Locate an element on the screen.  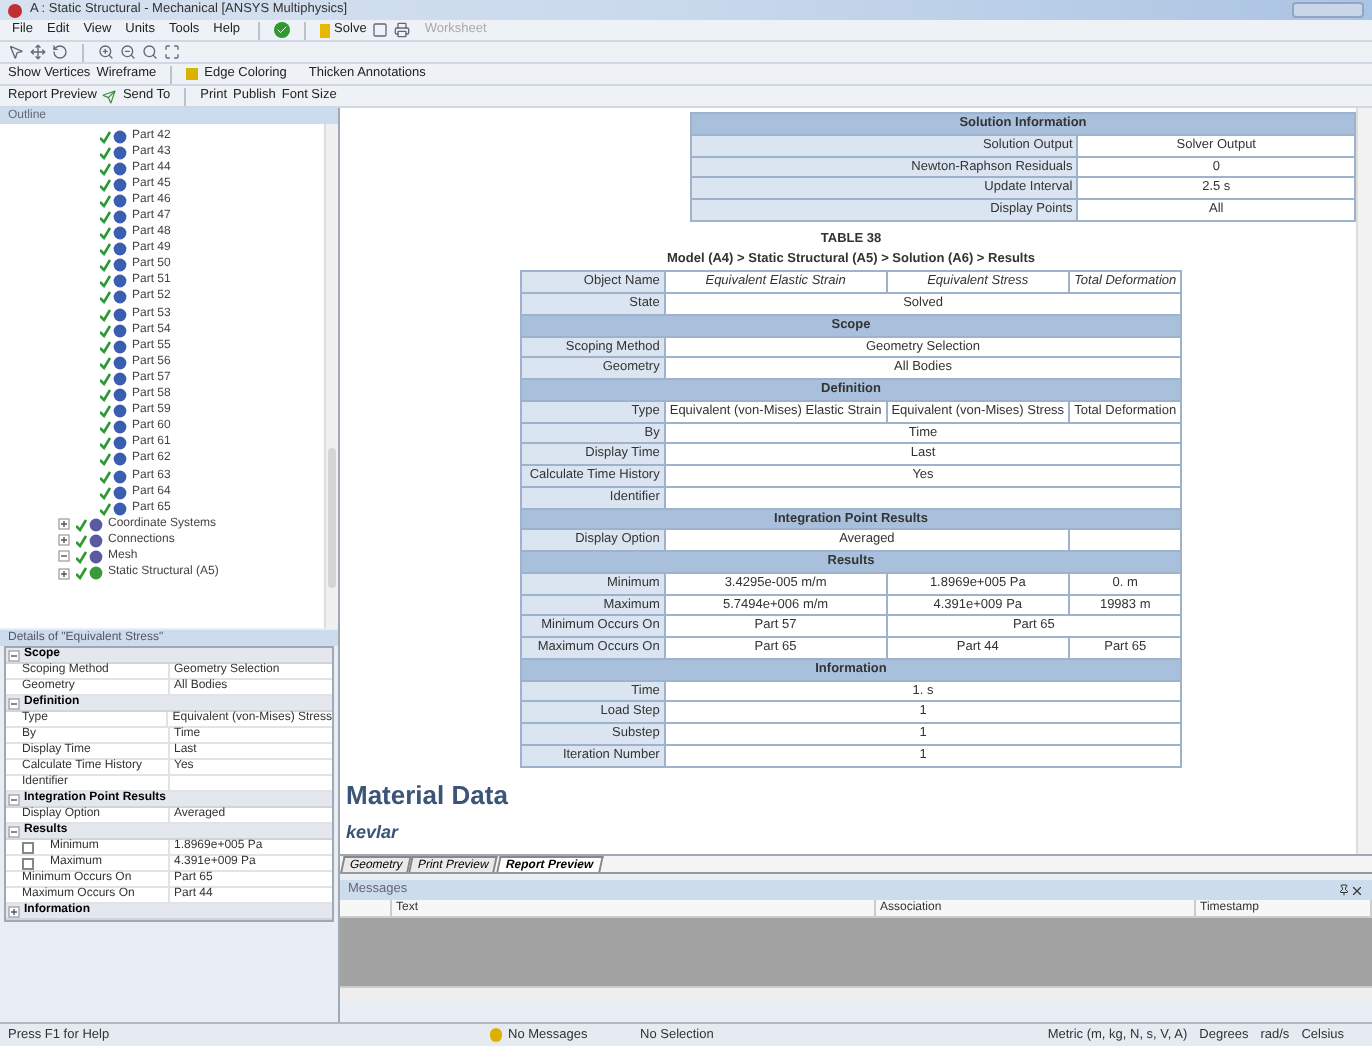
pin-icon is located at coordinates (1344, 890).